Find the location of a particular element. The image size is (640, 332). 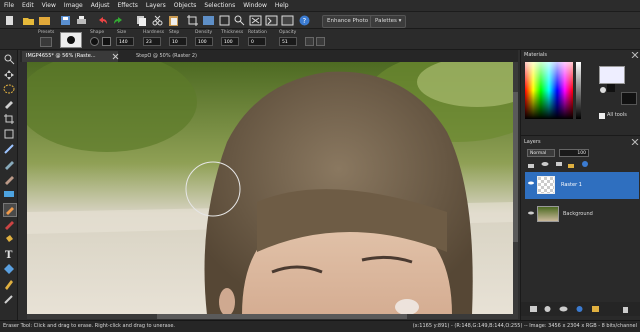

layer-properties-icon is located at coordinates (287, 20).